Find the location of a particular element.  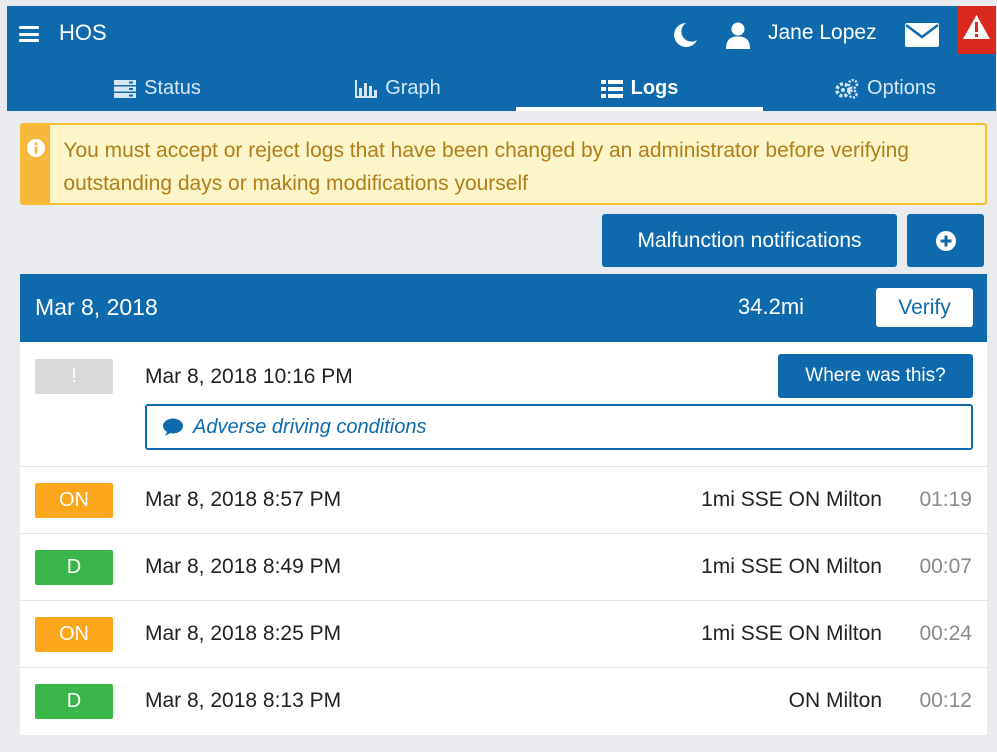

info-icon is located at coordinates (36, 148).